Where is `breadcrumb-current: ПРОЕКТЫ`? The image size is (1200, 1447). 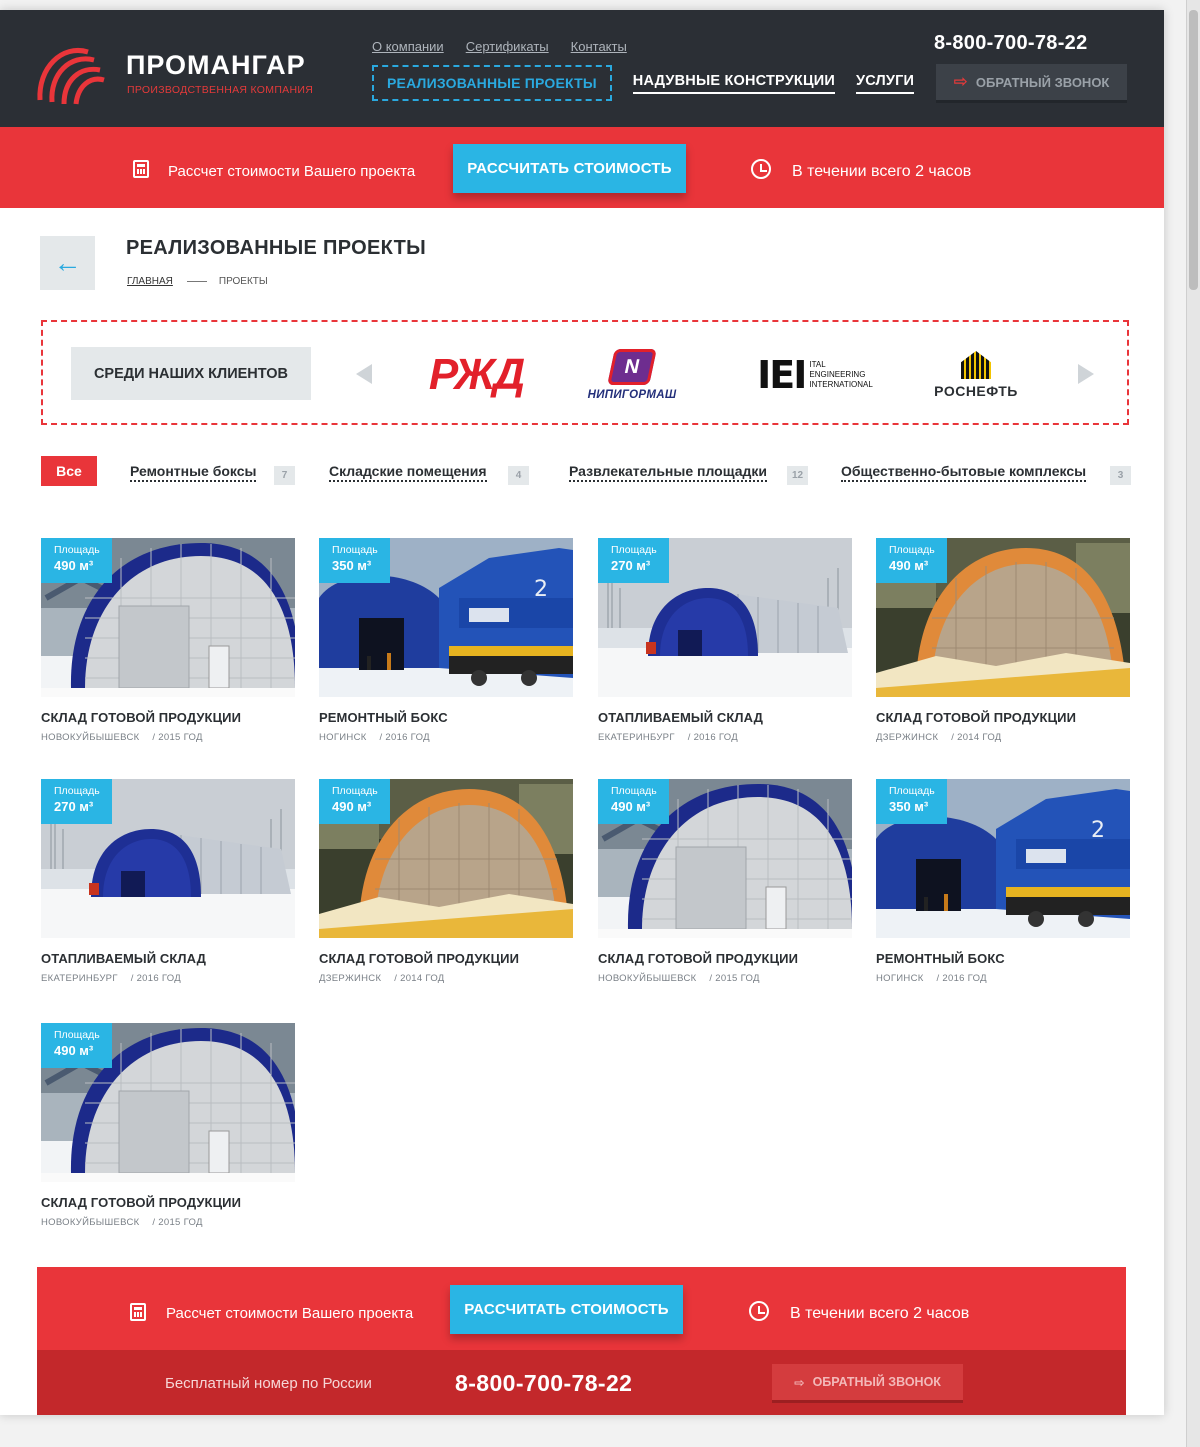
breadcrumb-current: ПРОЕКТЫ is located at coordinates (243, 281).